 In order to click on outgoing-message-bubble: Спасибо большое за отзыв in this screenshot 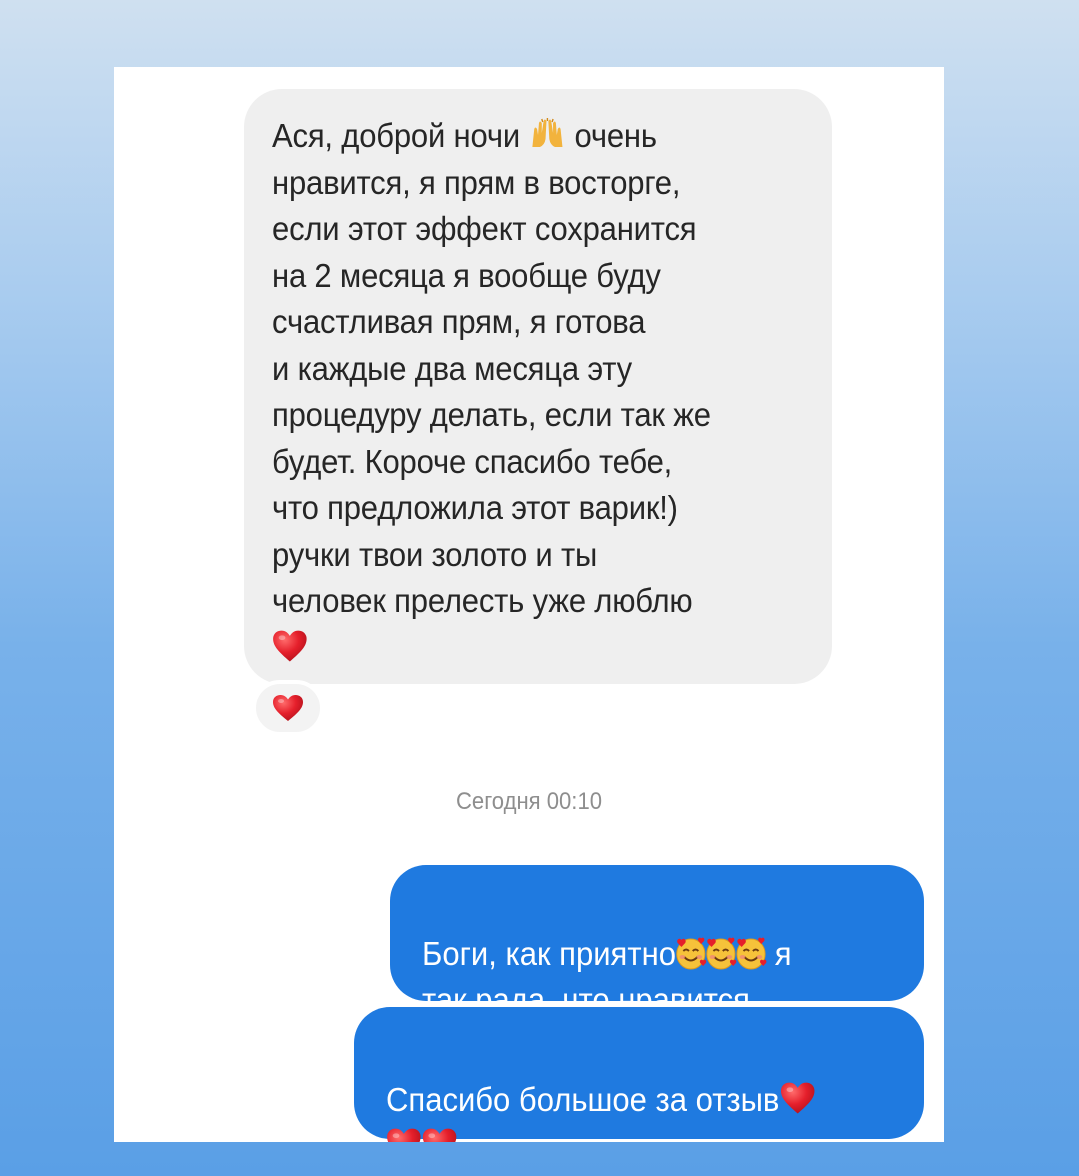, I will do `click(639, 1073)`.